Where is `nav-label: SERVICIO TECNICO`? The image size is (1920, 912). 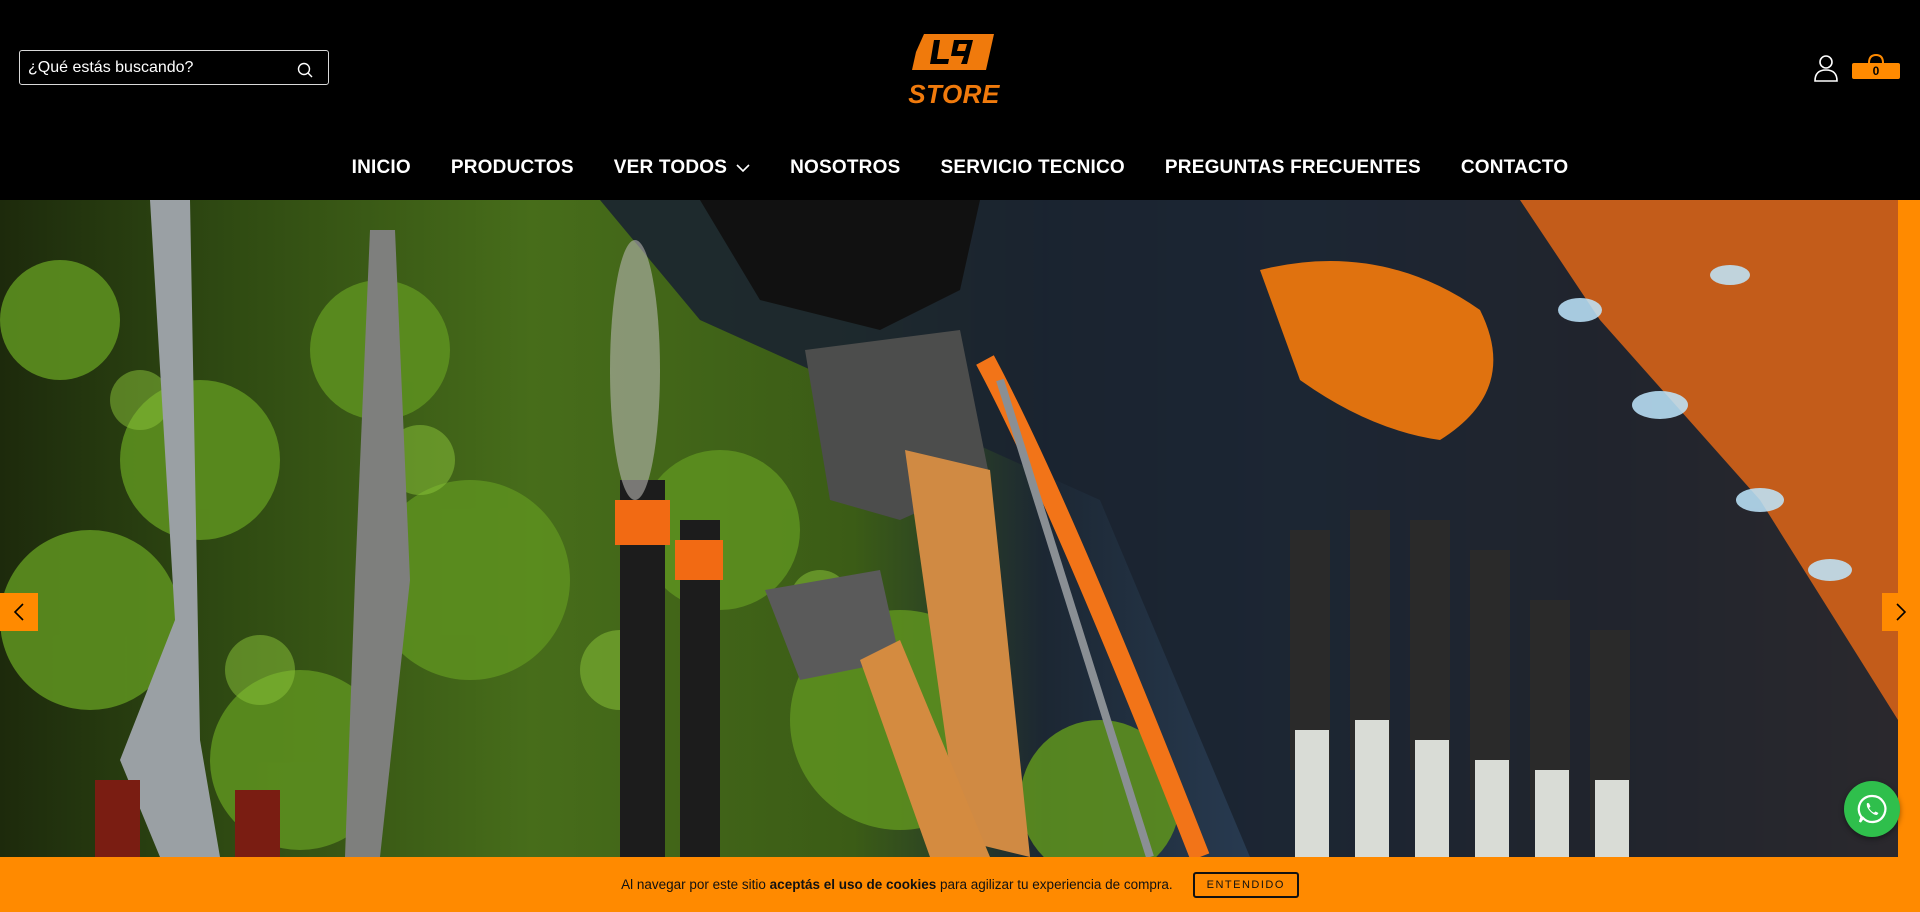
nav-label: SERVICIO TECNICO is located at coordinates (1032, 167).